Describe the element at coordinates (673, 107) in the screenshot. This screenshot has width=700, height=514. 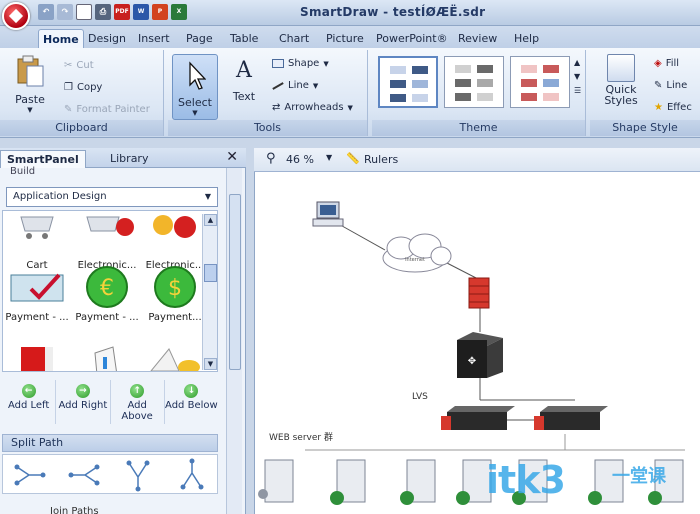
I see `effects-button: ★ Effec` at that location.